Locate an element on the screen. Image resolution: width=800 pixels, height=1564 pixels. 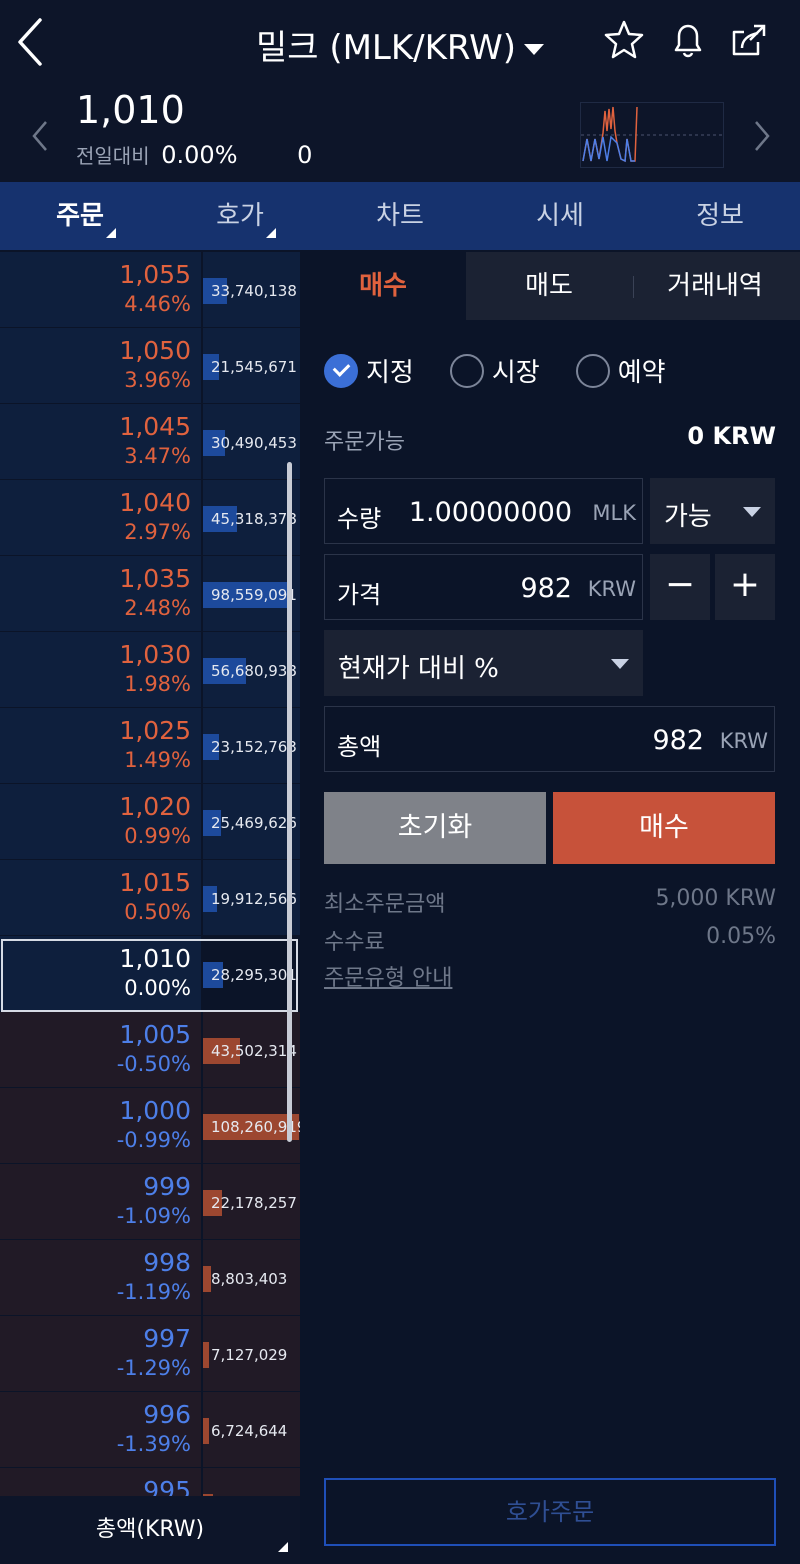
order-book-row: 1,025 1.49% 23,152,763 is located at coordinates (150, 746).